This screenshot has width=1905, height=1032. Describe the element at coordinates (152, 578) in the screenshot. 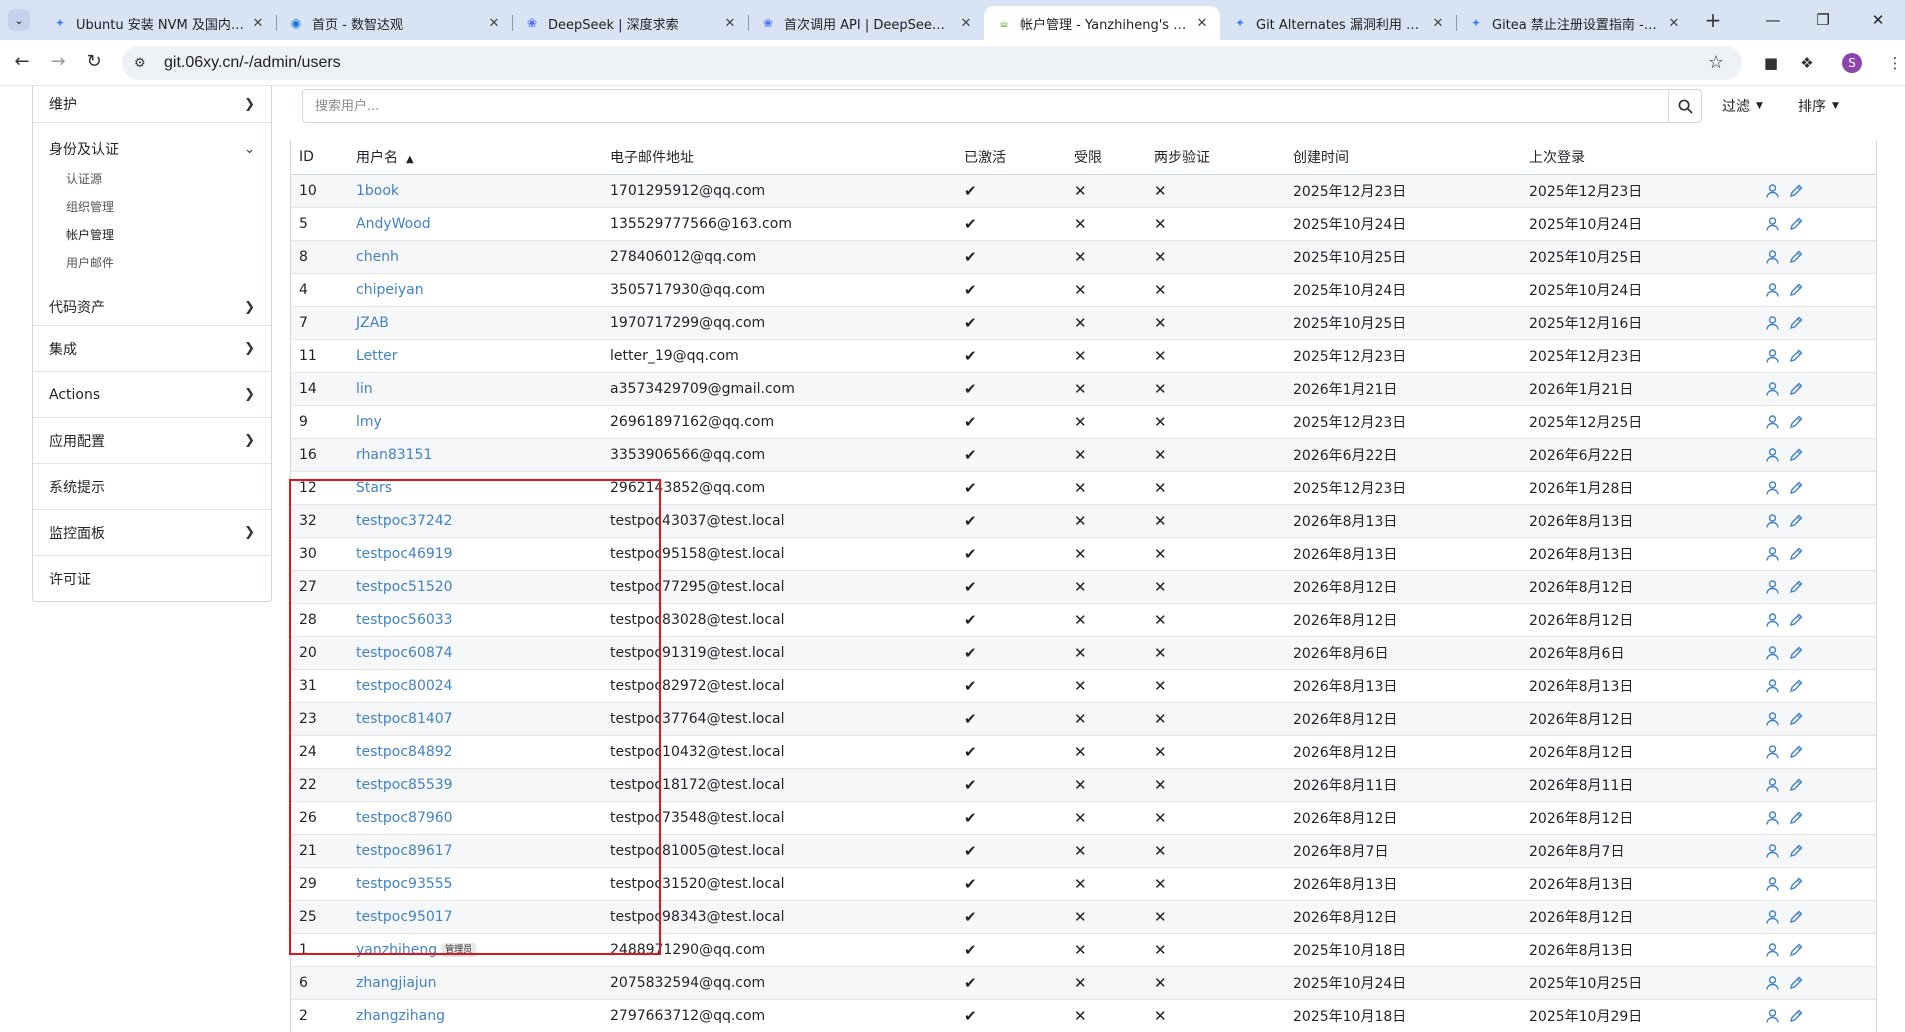

I see `sidebar-item: 许可证` at that location.